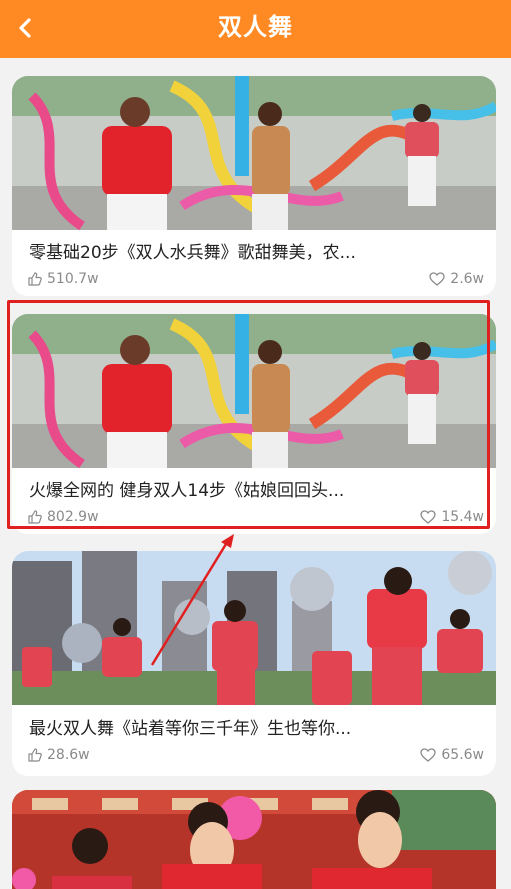 Image resolution: width=511 pixels, height=889 pixels. I want to click on annotation-arrow, so click(192, 600).